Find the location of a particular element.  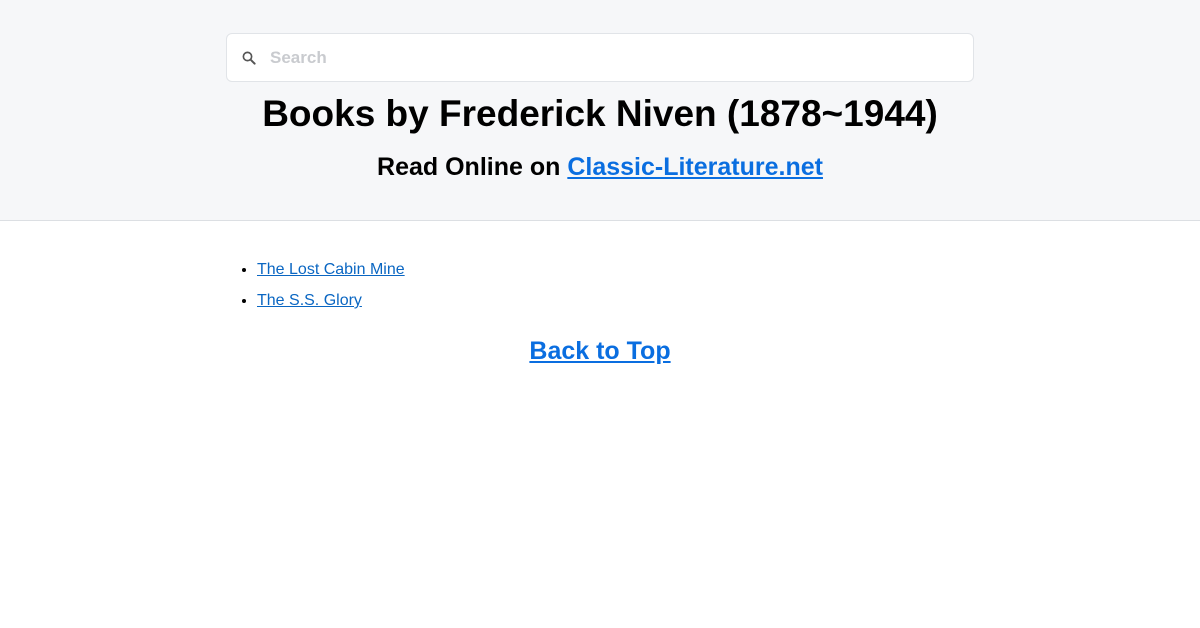

search-input is located at coordinates (615, 58).